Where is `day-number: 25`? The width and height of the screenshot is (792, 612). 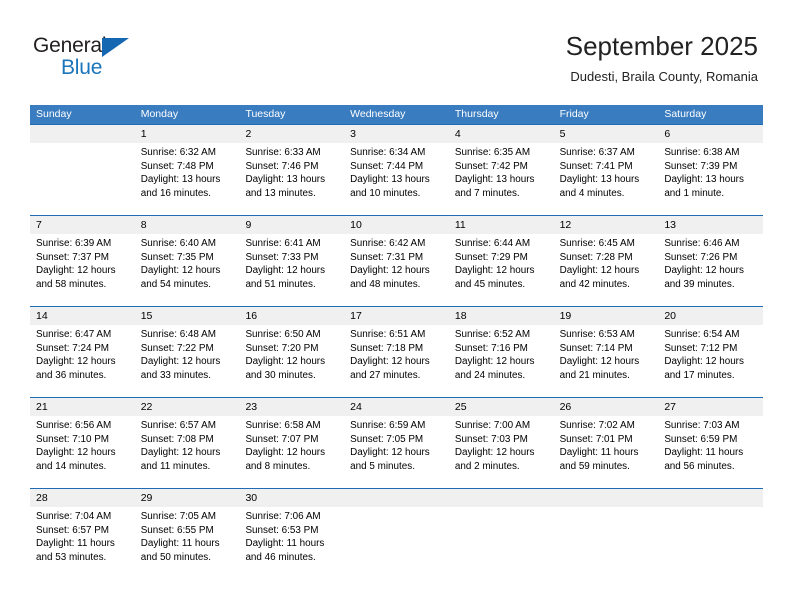
day-number: 25 is located at coordinates (501, 407).